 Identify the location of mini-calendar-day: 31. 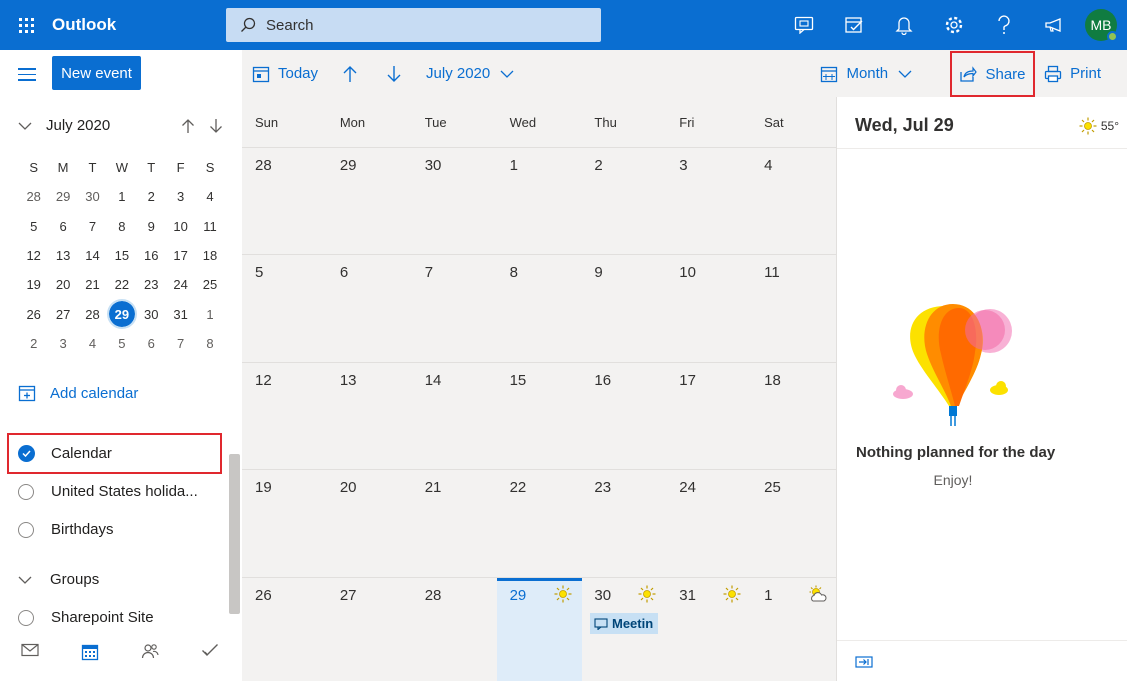
(180, 313).